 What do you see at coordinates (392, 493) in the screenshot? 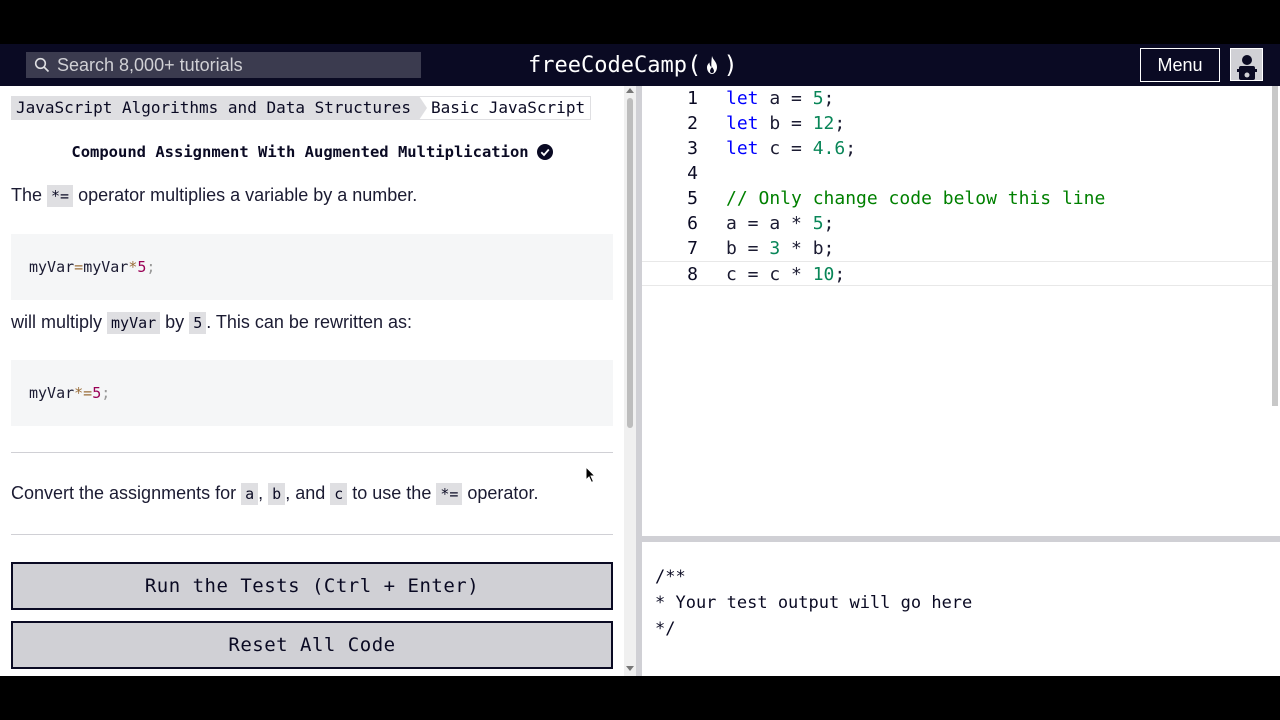
I see `text: to use the` at bounding box center [392, 493].